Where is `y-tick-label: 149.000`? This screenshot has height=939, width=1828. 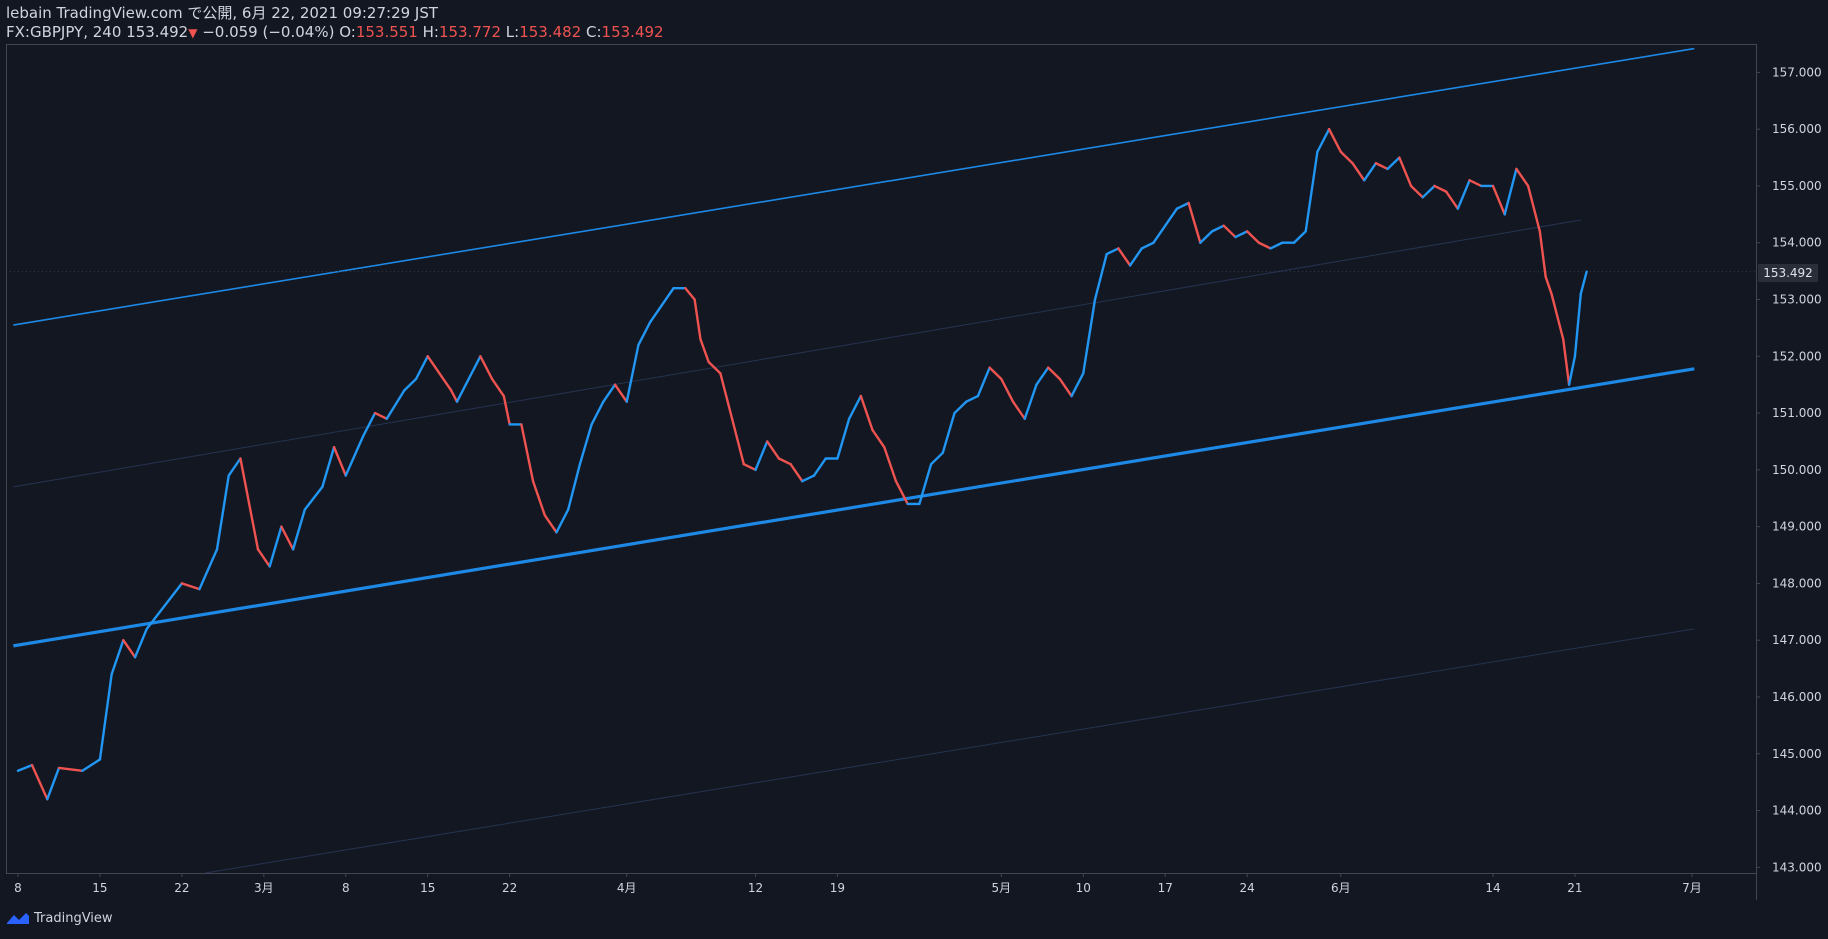 y-tick-label: 149.000 is located at coordinates (1797, 527).